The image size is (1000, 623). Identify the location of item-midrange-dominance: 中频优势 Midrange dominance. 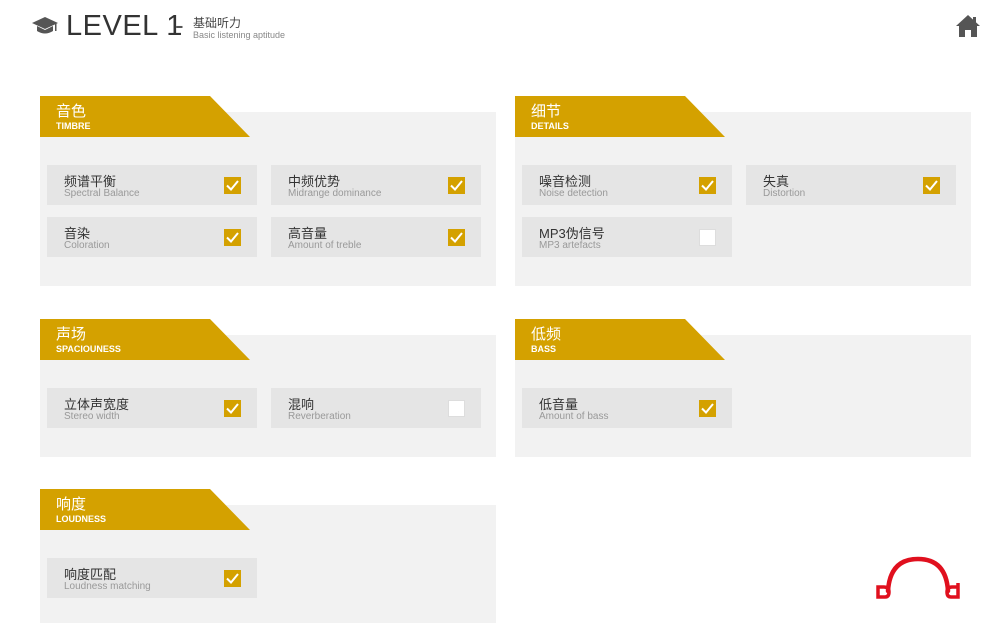
(376, 185).